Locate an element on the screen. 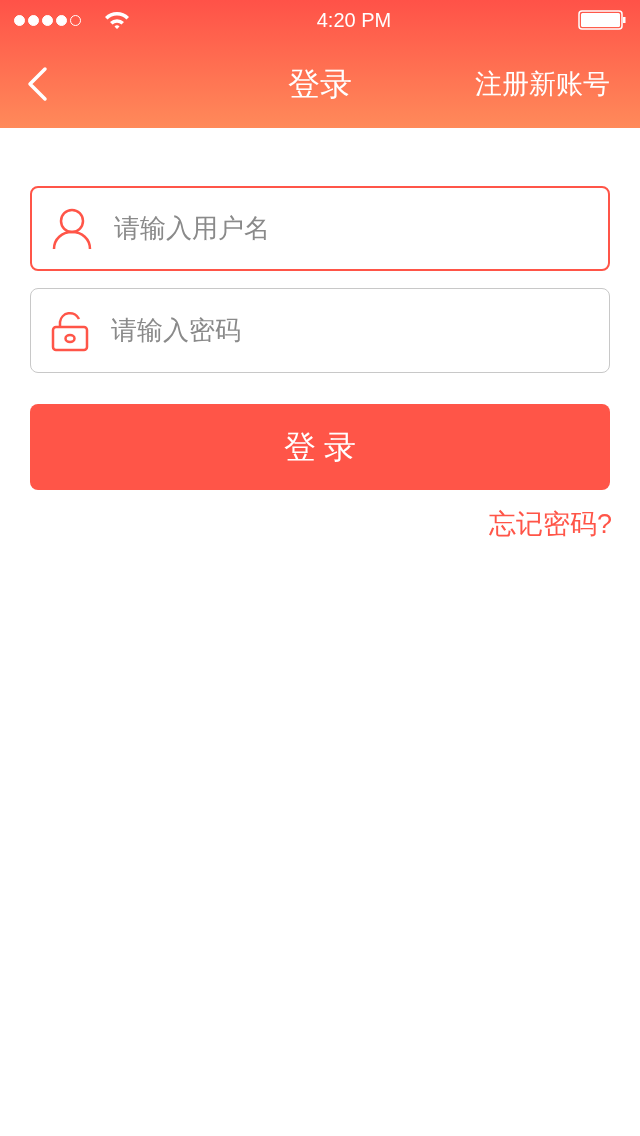  battery-icon is located at coordinates (602, 20).